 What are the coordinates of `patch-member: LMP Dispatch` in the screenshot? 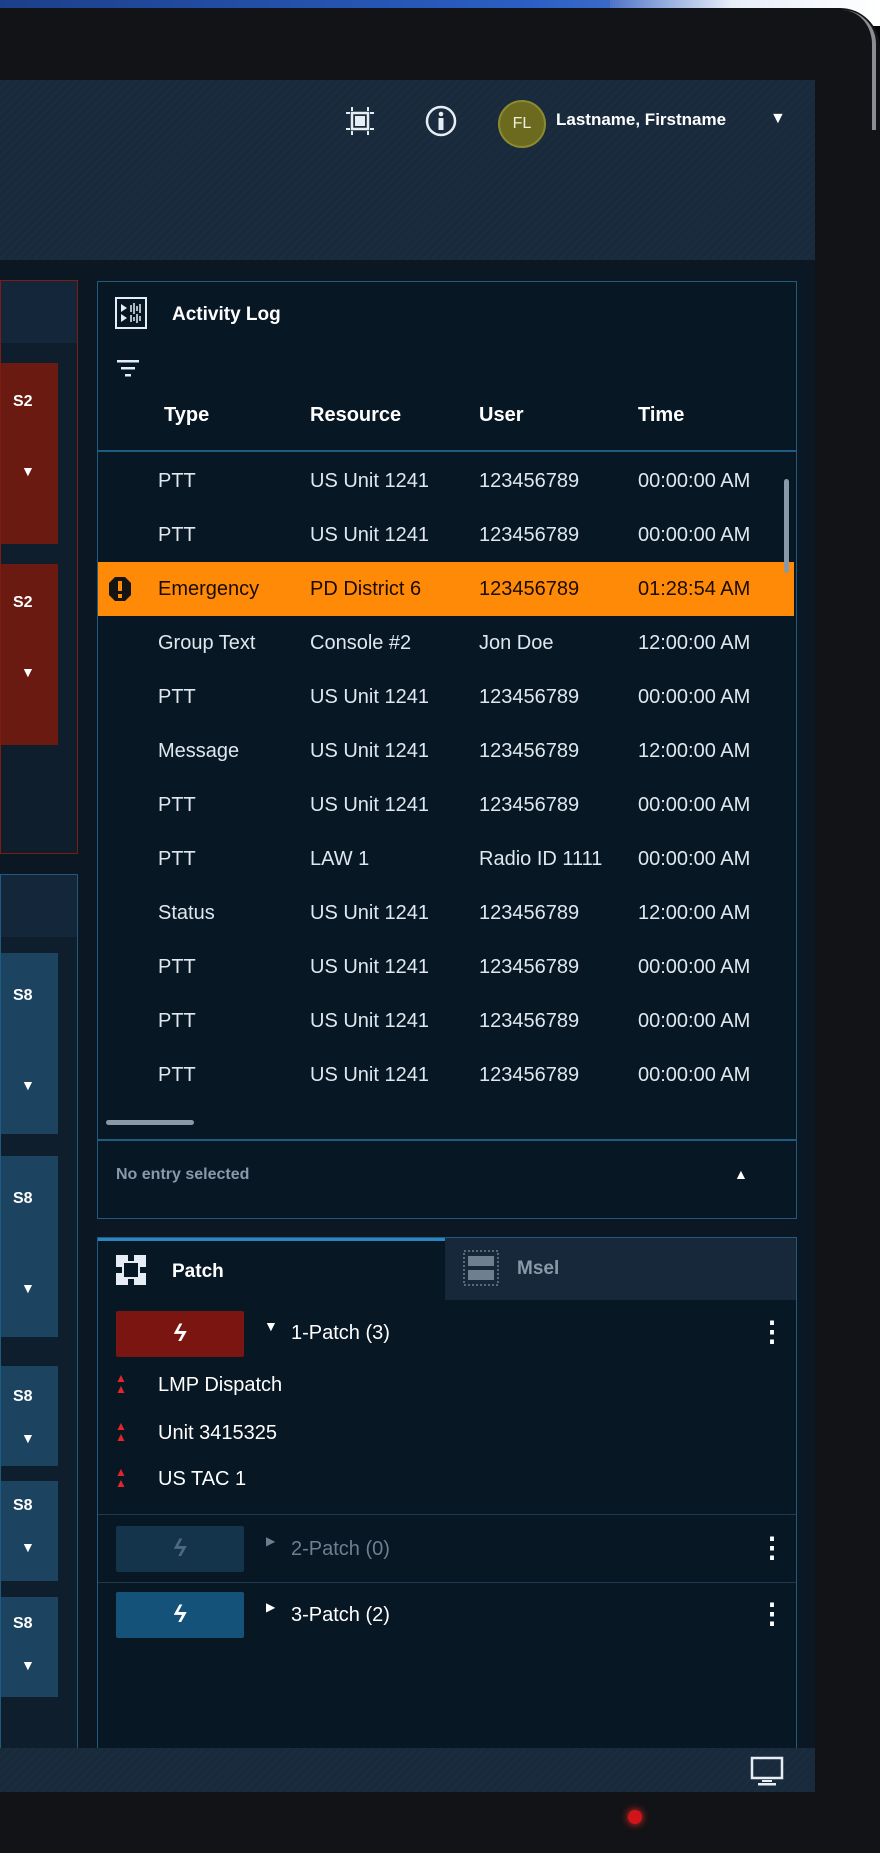 It's located at (220, 1385).